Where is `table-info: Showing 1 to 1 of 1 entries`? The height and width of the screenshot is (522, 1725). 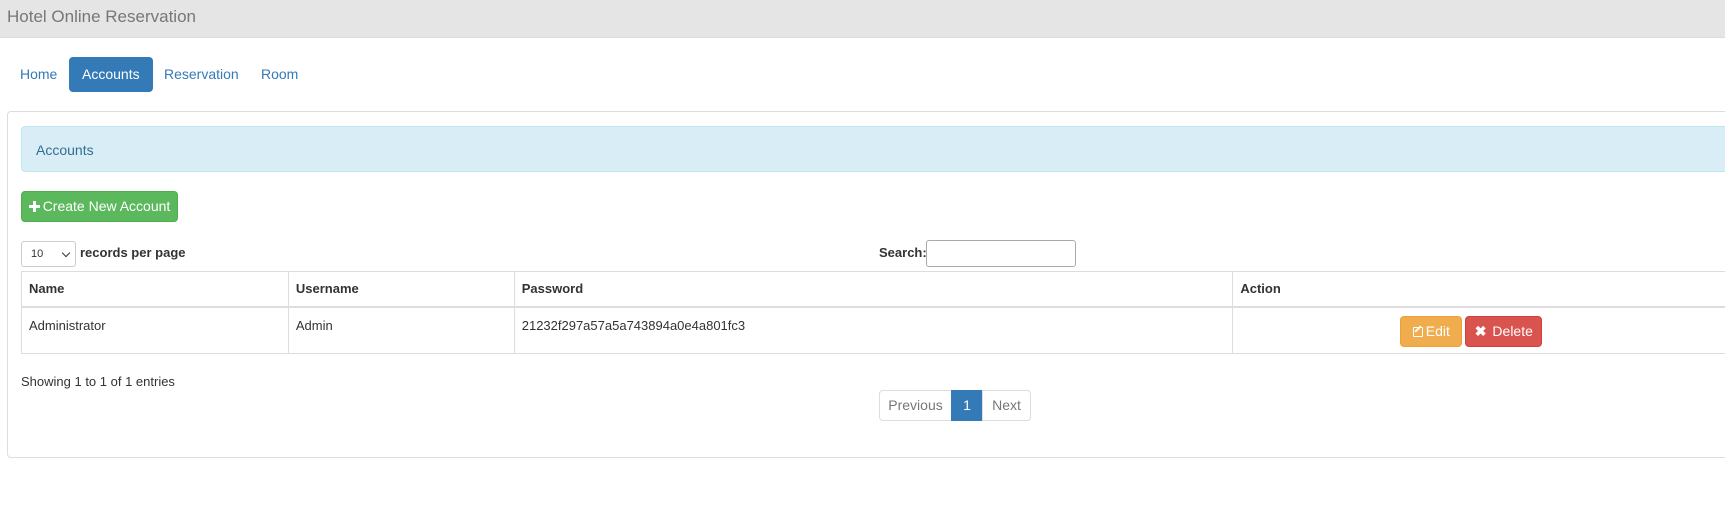
table-info: Showing 1 to 1 of 1 entries is located at coordinates (98, 381).